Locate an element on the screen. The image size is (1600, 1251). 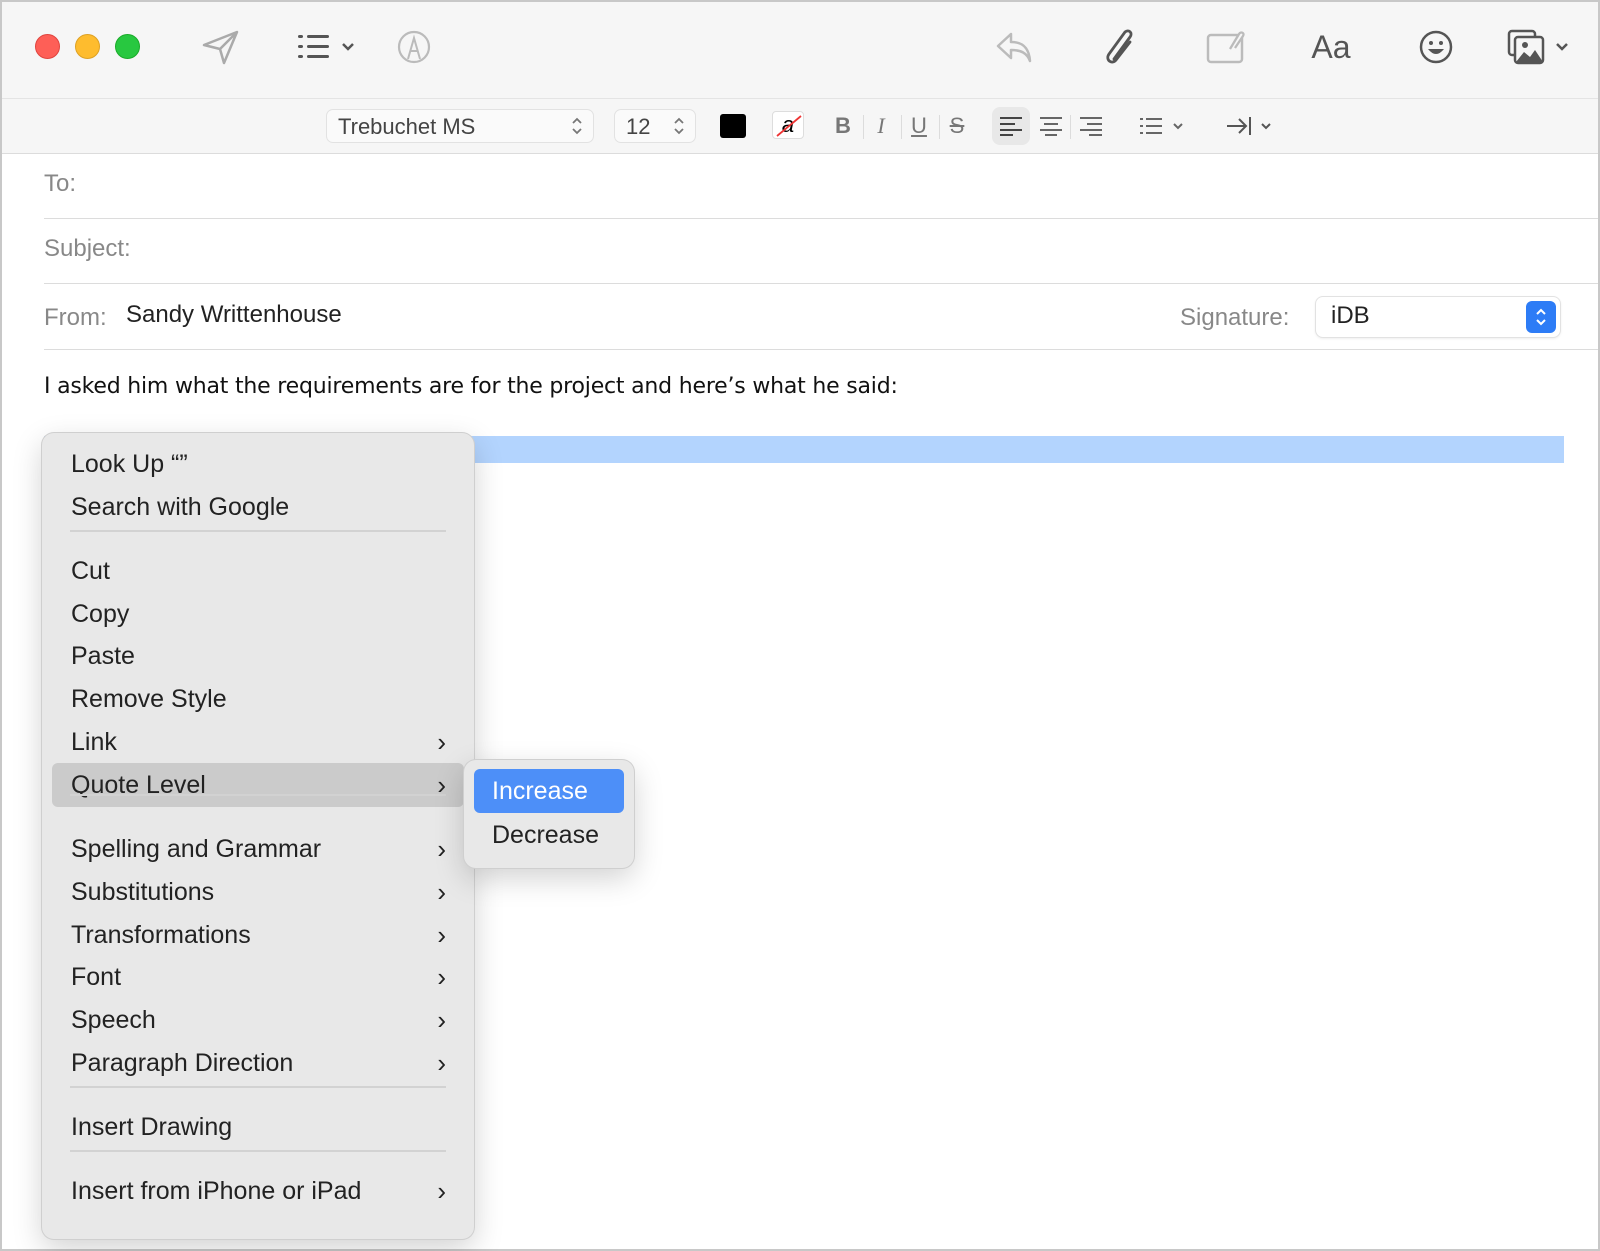
menu-item-label: Copy is located at coordinates (100, 614).